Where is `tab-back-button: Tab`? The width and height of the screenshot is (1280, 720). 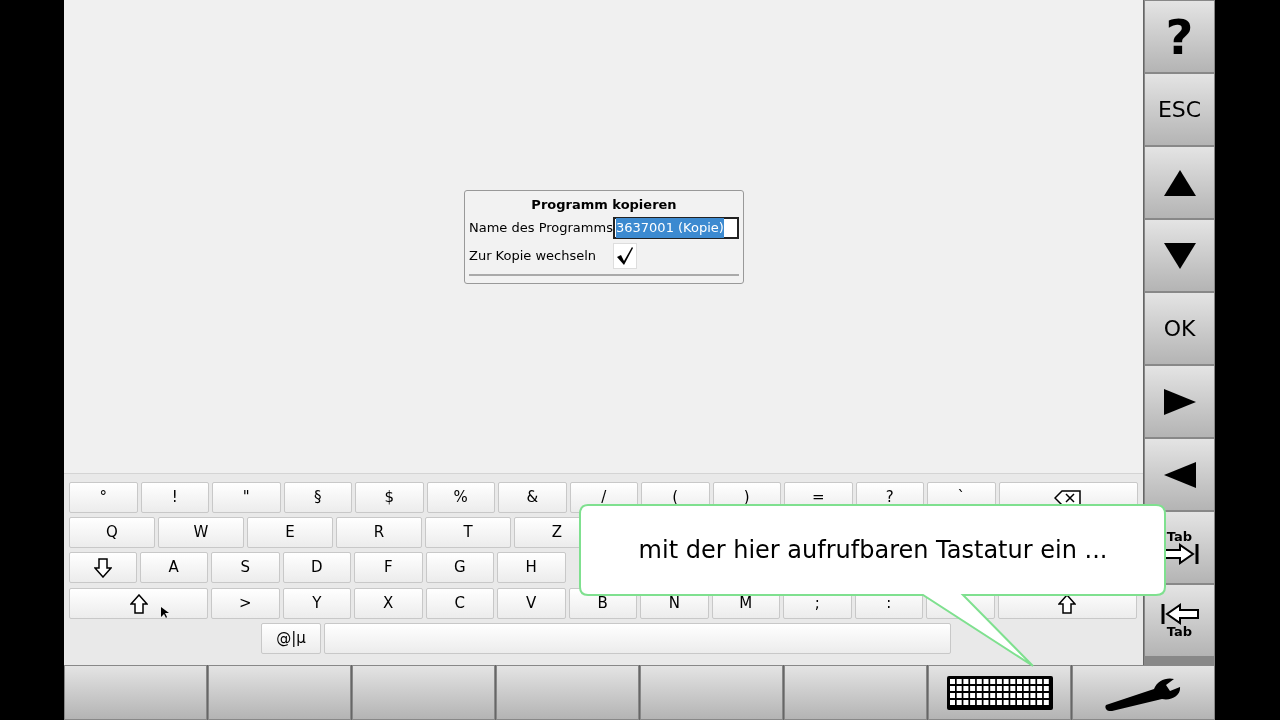
tab-back-button: Tab is located at coordinates (1179, 620).